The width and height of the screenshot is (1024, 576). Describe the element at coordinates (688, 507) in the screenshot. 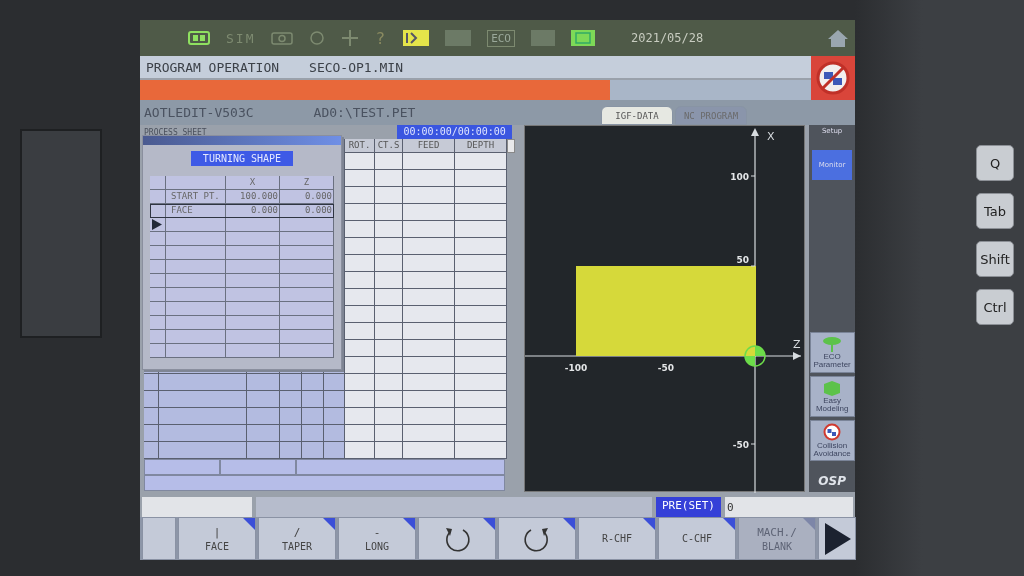

I see `input-label: PRE(SET)` at that location.